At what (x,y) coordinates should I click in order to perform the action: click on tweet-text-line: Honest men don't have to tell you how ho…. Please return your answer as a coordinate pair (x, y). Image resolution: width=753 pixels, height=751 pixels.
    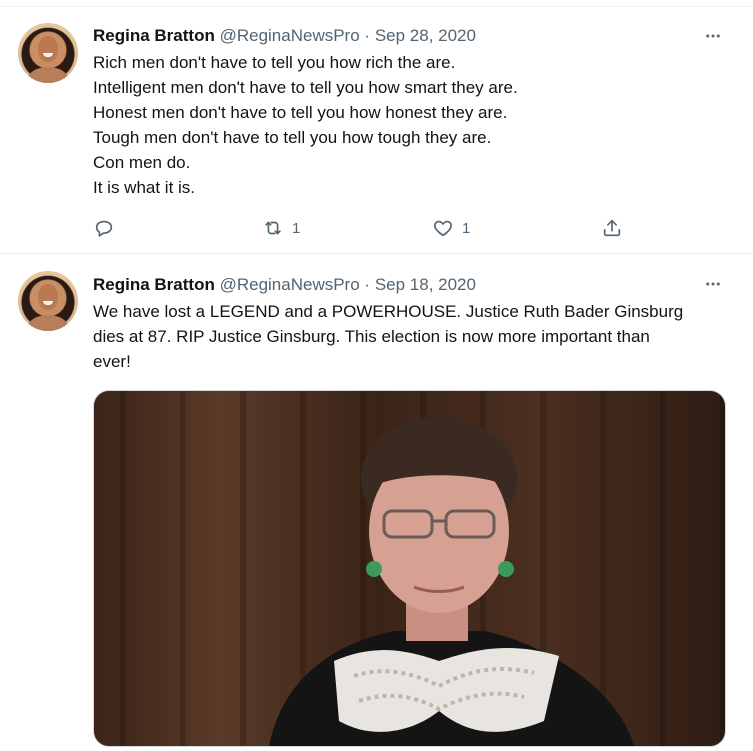
    Looking at the image, I should click on (300, 112).